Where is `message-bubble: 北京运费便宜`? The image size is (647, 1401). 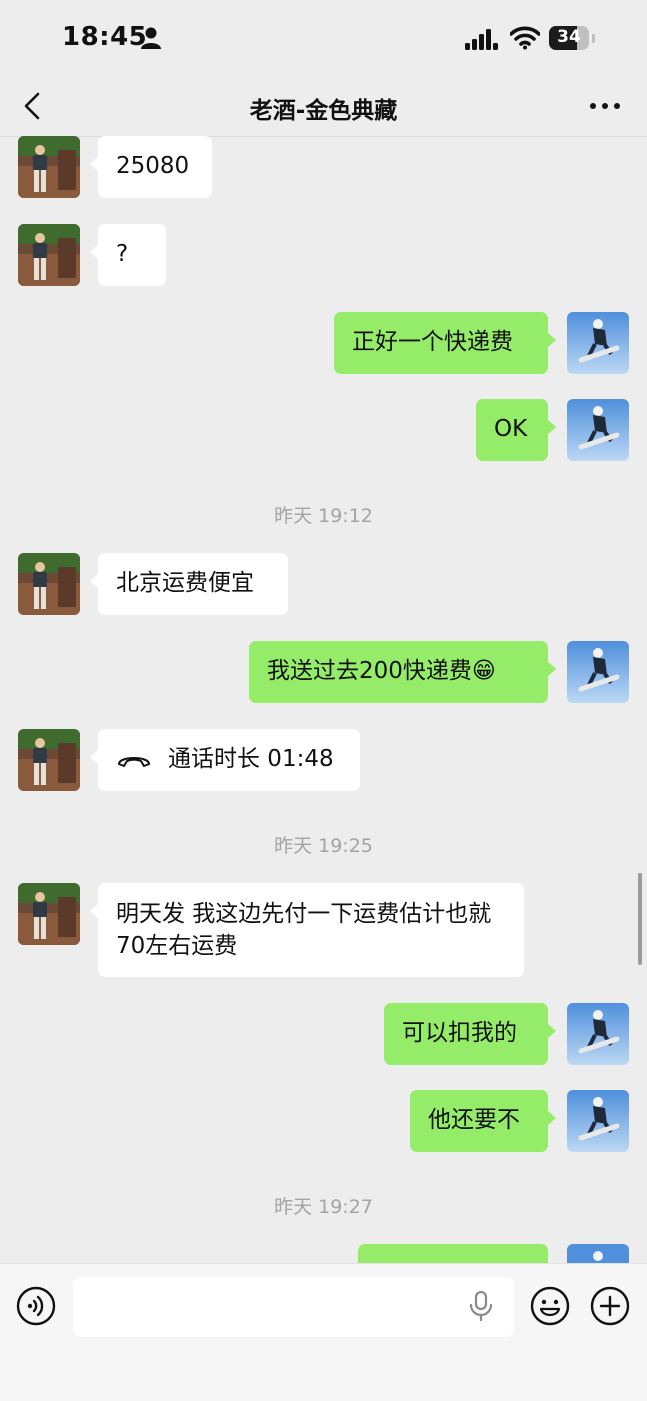
message-bubble: 北京运费便宜 is located at coordinates (189, 584).